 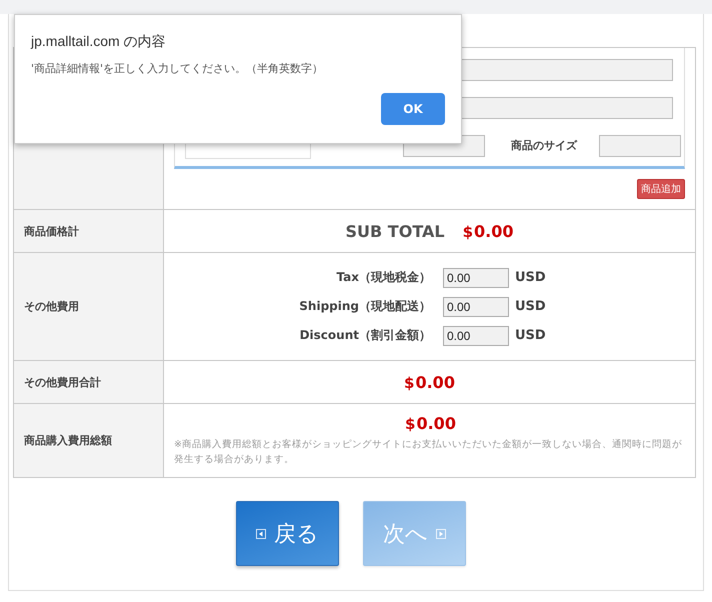 What do you see at coordinates (365, 306) in the screenshot?
I see `fee-label: Shipping（現地配送）` at bounding box center [365, 306].